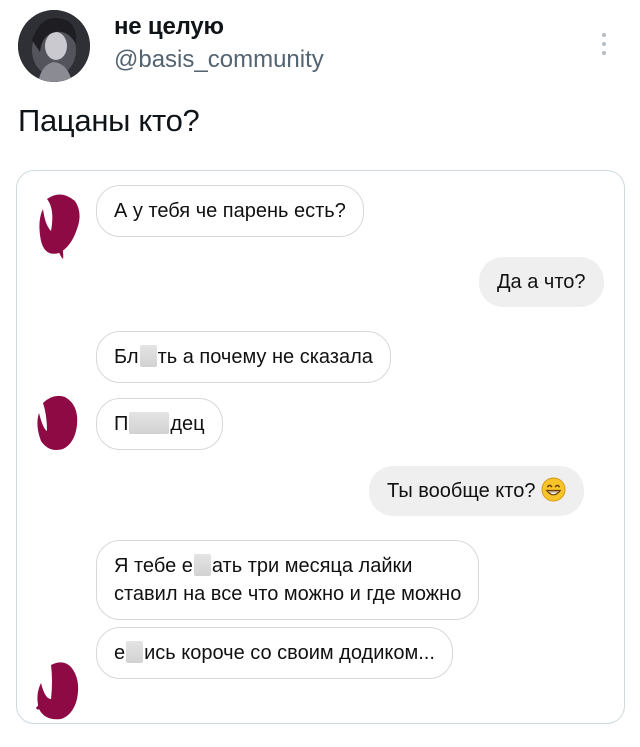 The image size is (640, 747). I want to click on message-text: е, so click(120, 653).